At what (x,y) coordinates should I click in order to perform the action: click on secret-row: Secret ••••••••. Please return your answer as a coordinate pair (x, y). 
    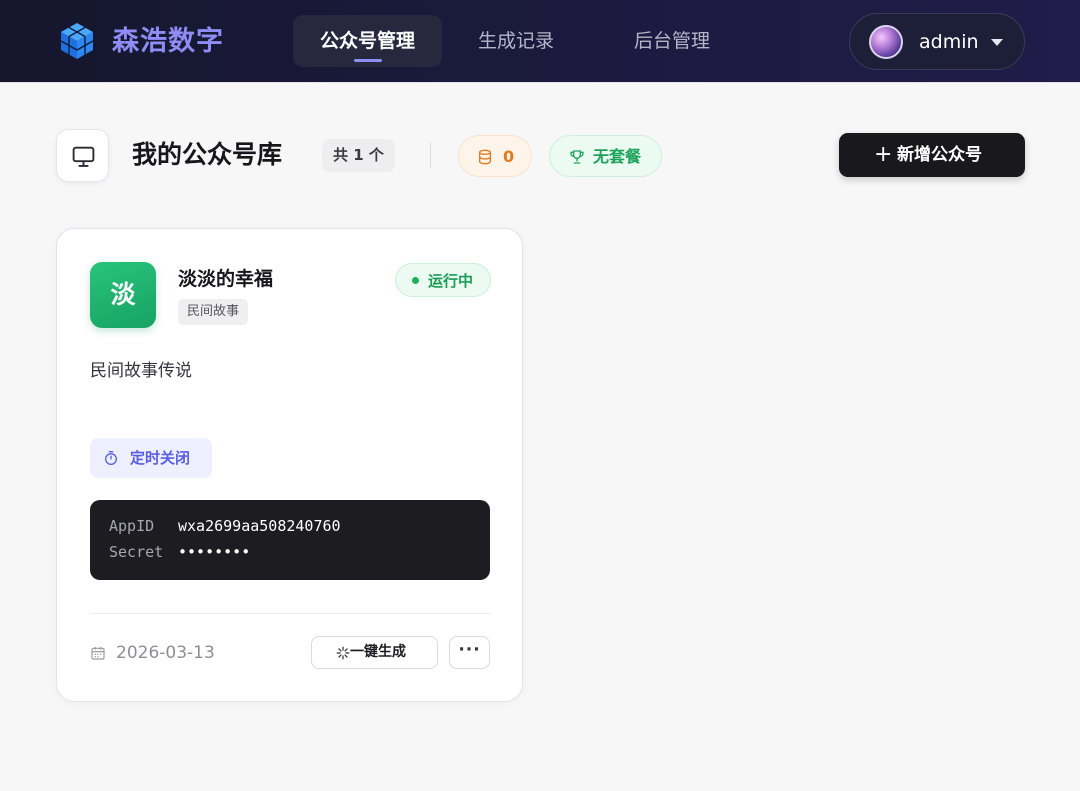
    Looking at the image, I should click on (179, 552).